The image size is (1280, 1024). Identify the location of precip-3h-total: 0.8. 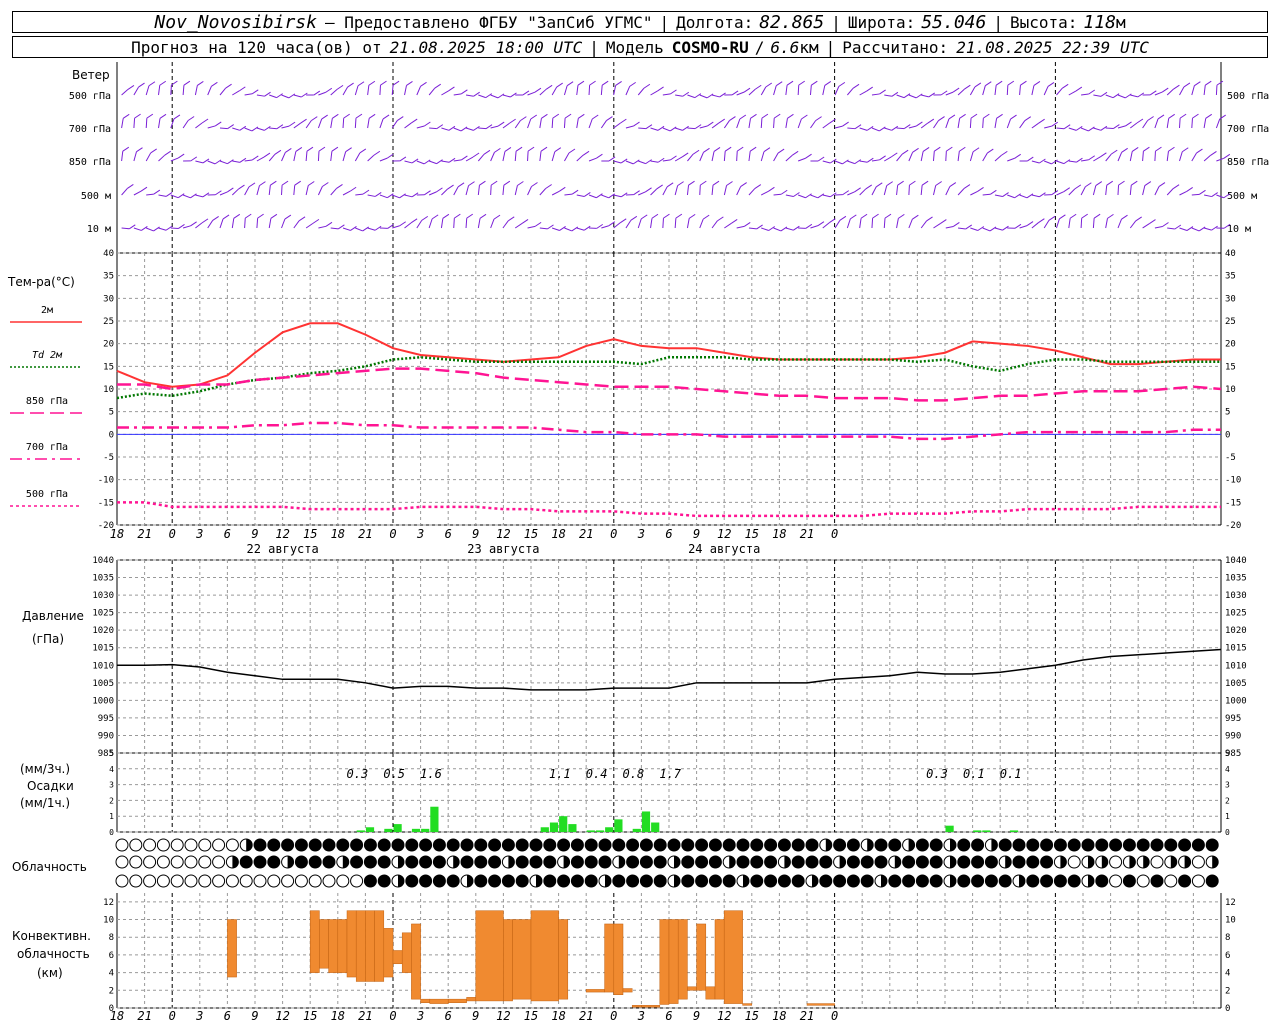
(634, 774).